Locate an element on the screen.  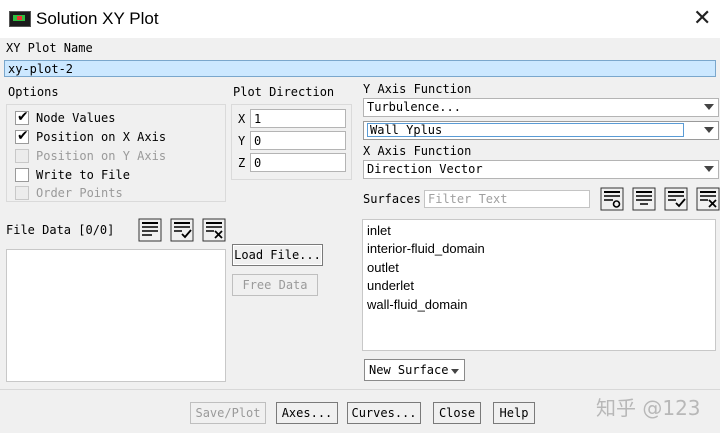
save-plot-button: Save/Plot is located at coordinates (228, 413).